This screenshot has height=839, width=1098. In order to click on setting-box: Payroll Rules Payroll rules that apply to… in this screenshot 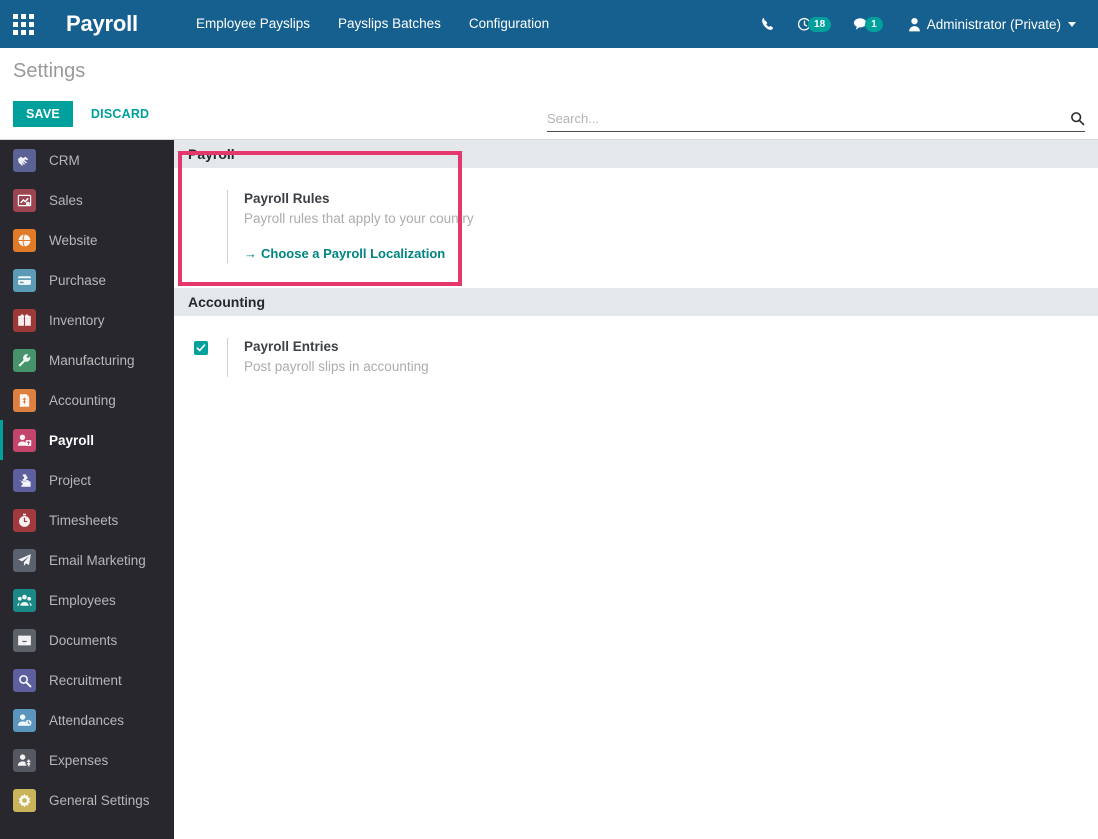, I will do `click(350, 226)`.